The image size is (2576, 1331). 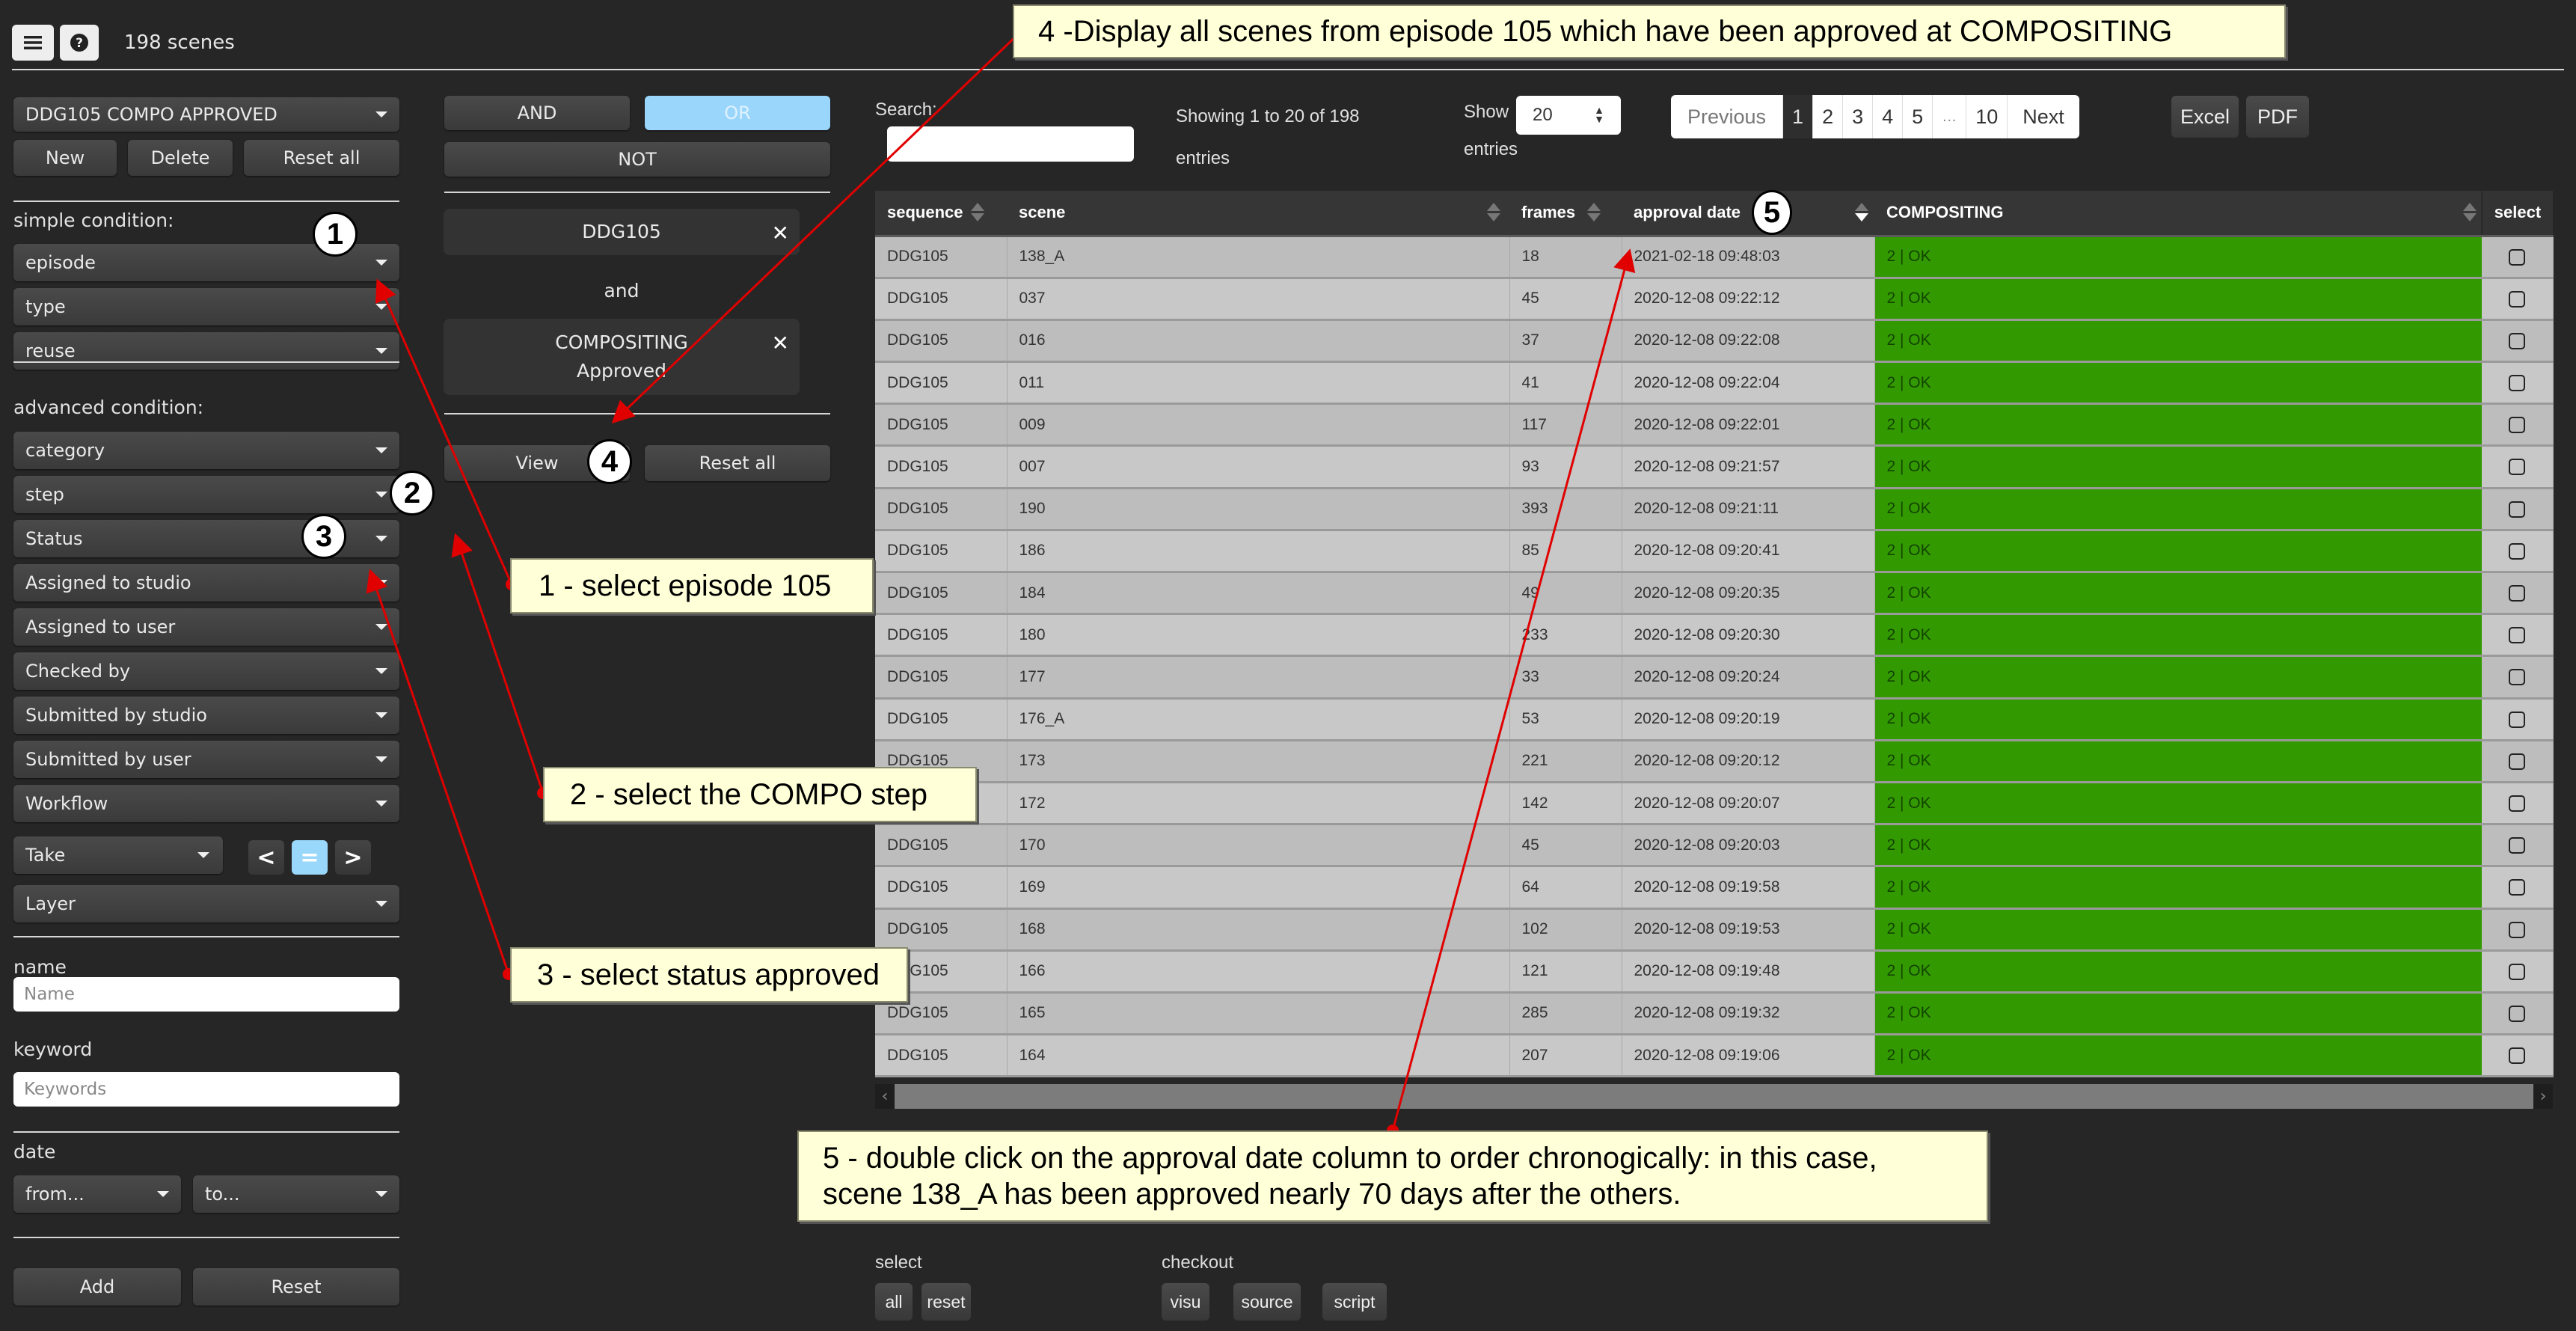 What do you see at coordinates (1986, 116) in the screenshot?
I see `page-button: 10` at bounding box center [1986, 116].